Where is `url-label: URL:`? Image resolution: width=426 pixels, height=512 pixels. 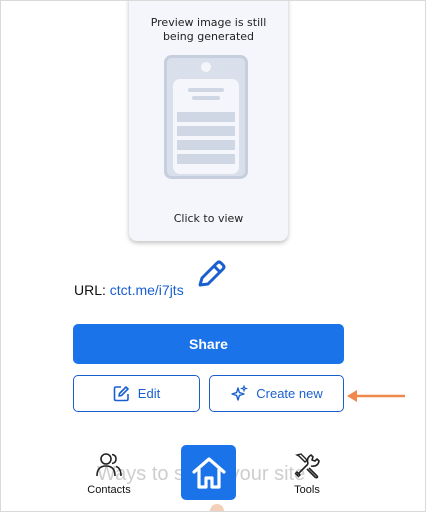 url-label: URL: is located at coordinates (90, 290).